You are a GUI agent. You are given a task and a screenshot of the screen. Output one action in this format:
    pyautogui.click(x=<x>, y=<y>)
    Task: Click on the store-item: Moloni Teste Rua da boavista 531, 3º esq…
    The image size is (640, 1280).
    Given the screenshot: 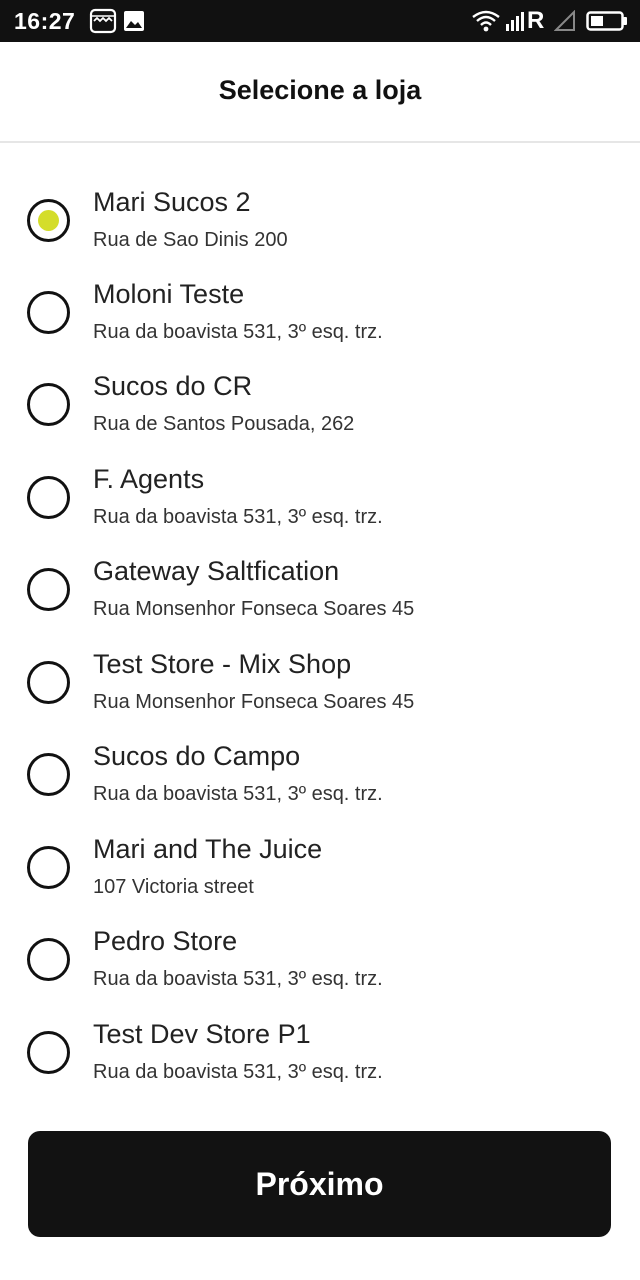 What is the action you would take?
    pyautogui.click(x=320, y=325)
    